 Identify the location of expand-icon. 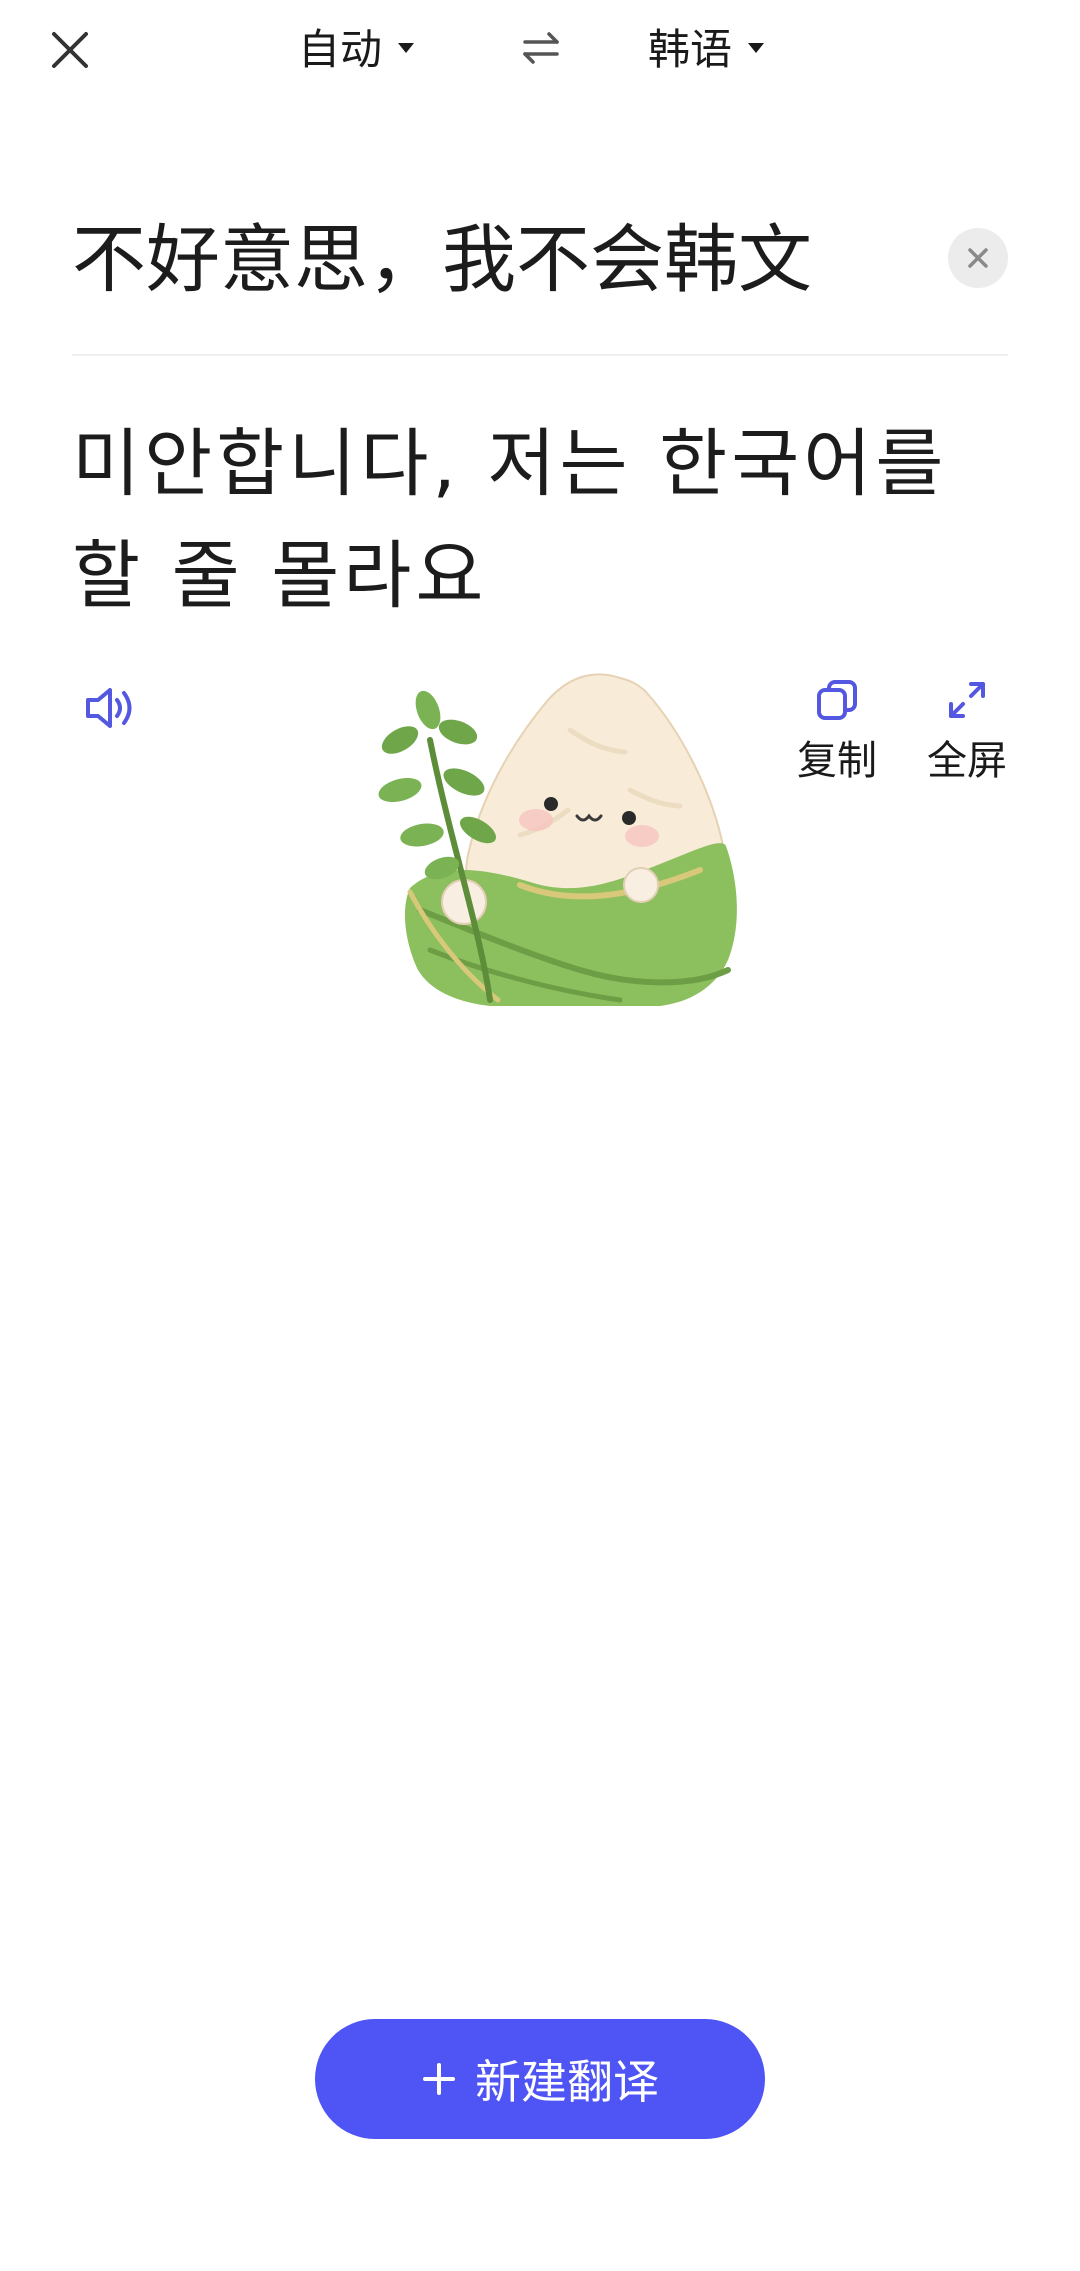
(967, 700).